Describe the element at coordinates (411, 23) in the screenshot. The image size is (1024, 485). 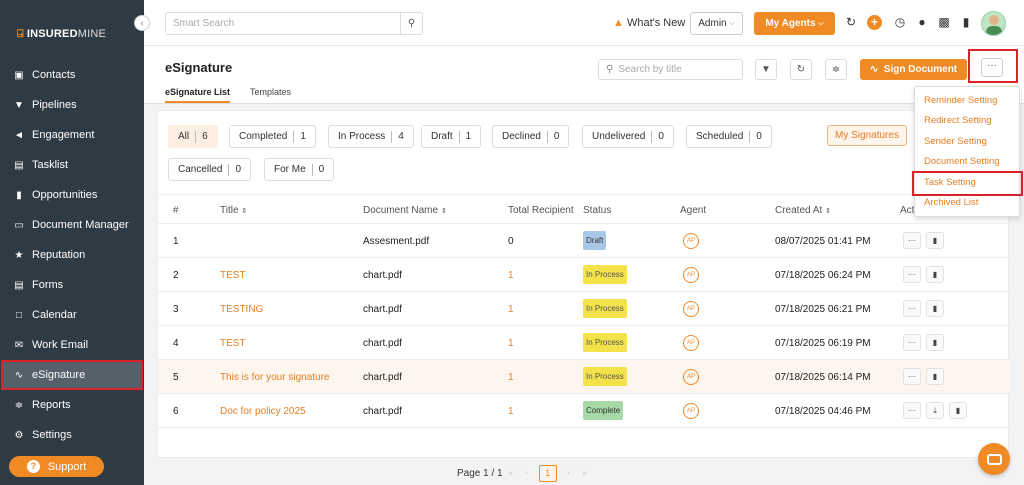
I see `search-icon: ⚲` at that location.